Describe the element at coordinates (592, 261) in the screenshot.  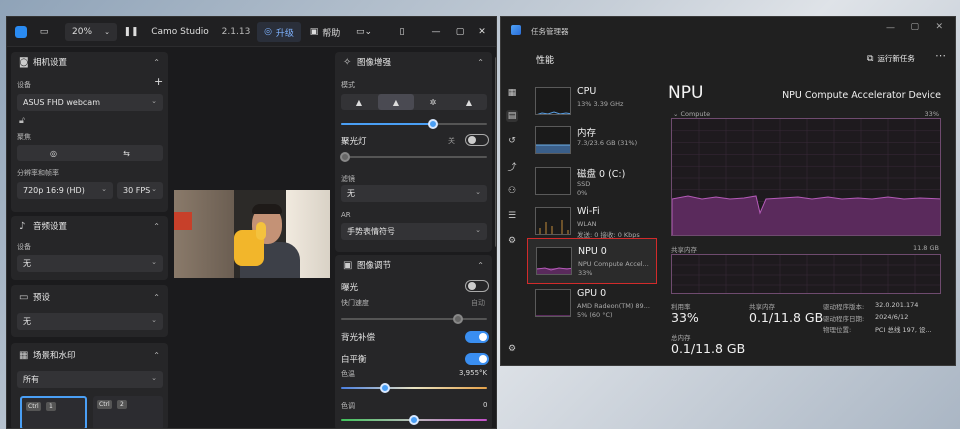
I see `perf-item-4: NPU 0 NPU Compute Accel... 33%` at that location.